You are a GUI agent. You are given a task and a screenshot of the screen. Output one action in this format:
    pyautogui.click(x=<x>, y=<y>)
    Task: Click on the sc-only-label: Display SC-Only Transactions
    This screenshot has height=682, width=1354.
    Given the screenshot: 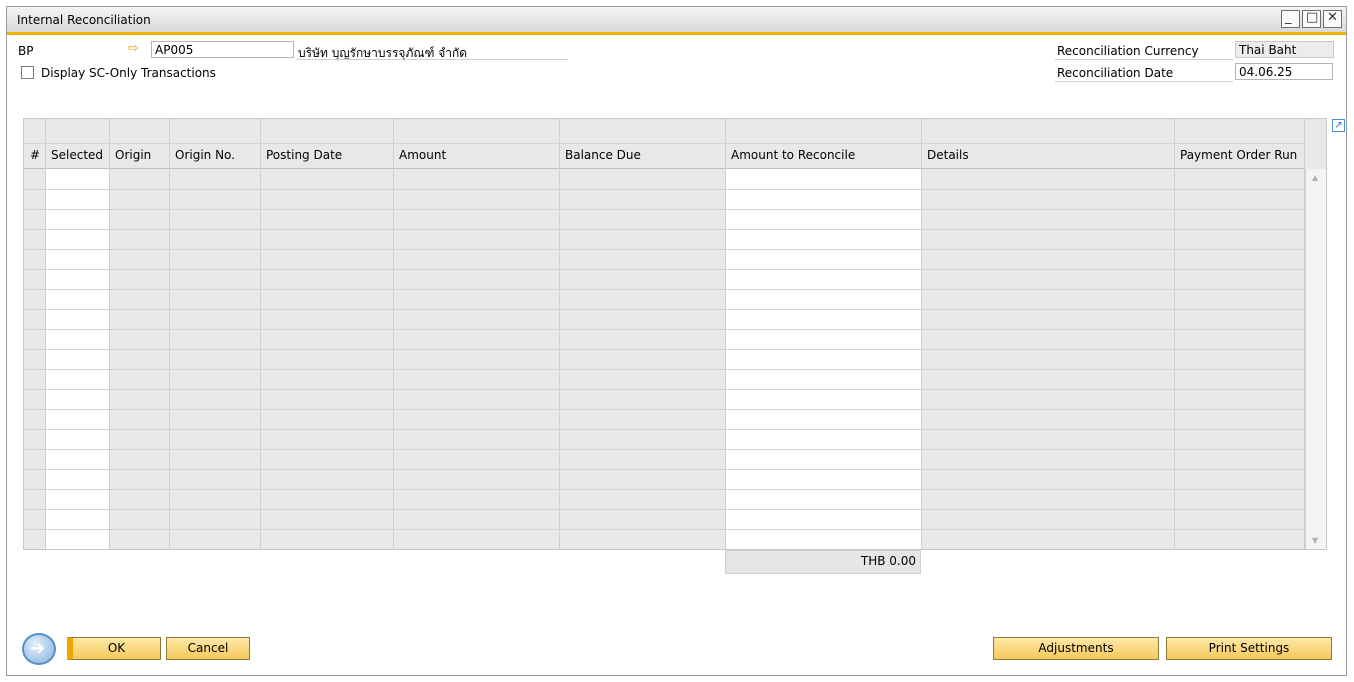 What is the action you would take?
    pyautogui.click(x=128, y=73)
    